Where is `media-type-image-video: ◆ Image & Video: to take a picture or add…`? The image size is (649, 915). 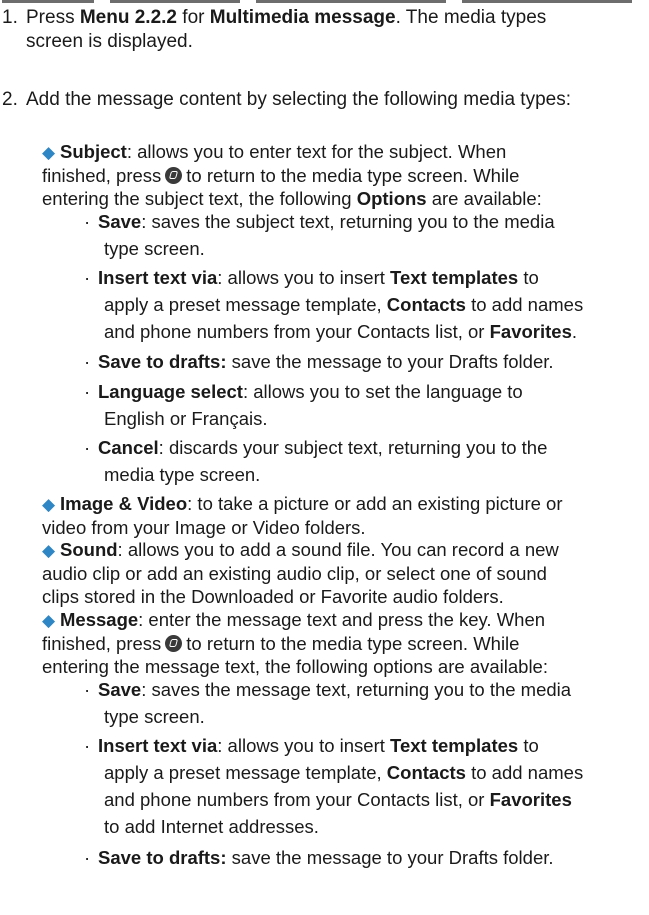 media-type-image-video: ◆ Image & Video: to take a picture or add… is located at coordinates (302, 515).